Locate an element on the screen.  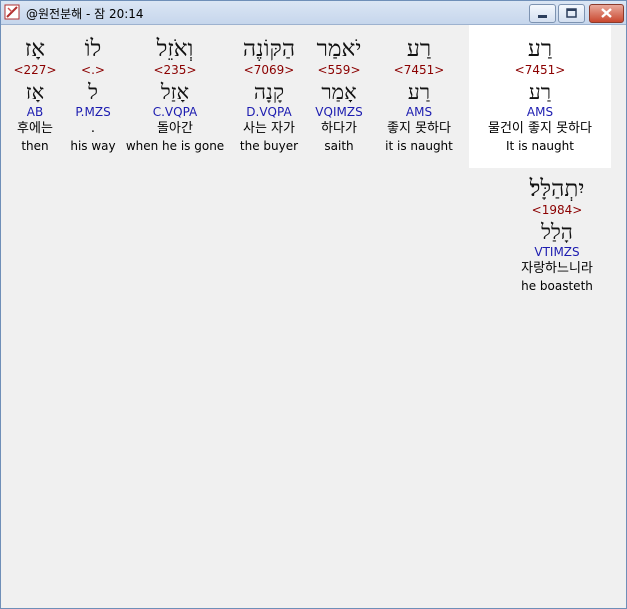
english-gloss: his way is located at coordinates (93, 146).